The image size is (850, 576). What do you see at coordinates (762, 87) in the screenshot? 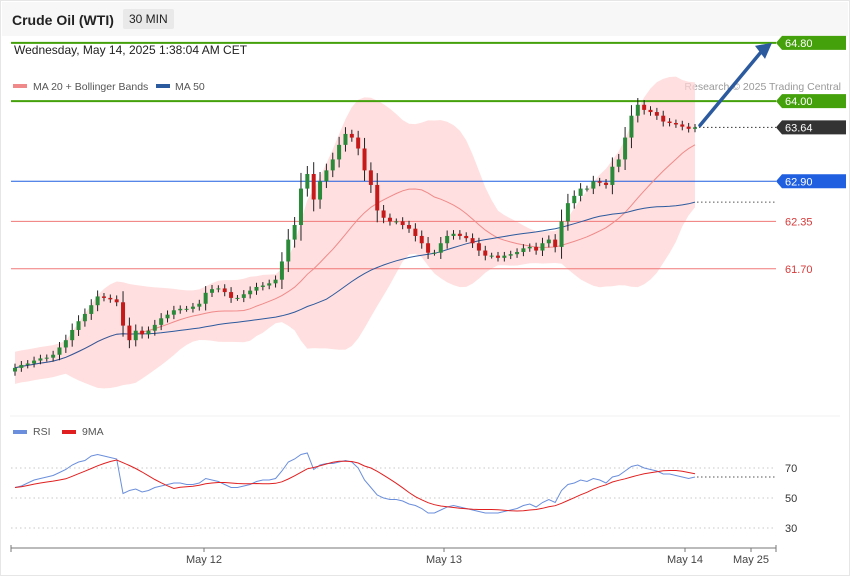
I see `copyright-text: Research © 2025 Trading Central` at bounding box center [762, 87].